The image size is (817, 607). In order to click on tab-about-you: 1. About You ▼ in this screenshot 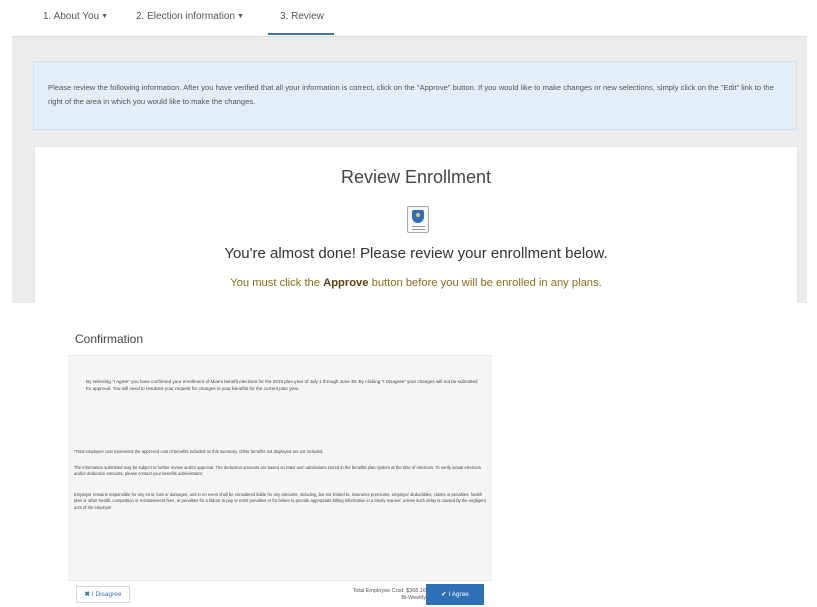, I will do `click(75, 16)`.